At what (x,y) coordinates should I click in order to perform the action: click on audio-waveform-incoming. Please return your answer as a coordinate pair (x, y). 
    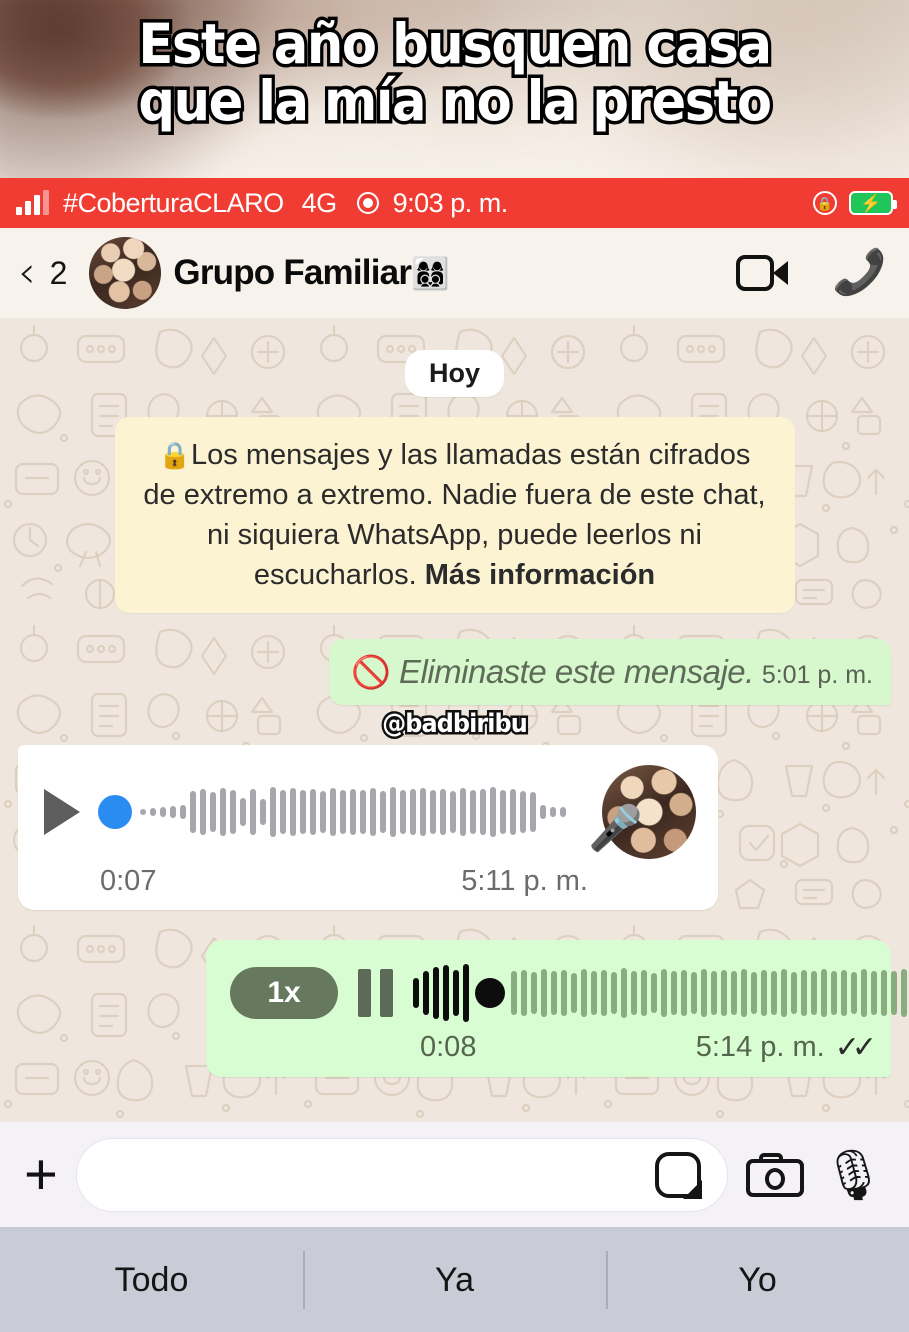
    Looking at the image, I should click on (336, 812).